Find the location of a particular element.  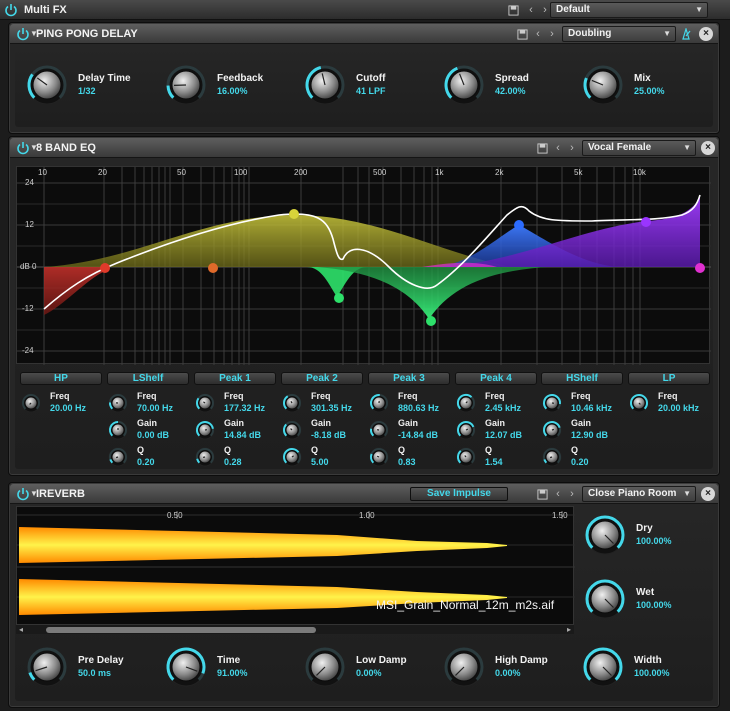

band-tab-peak-1: Peak 1 is located at coordinates (235, 378).